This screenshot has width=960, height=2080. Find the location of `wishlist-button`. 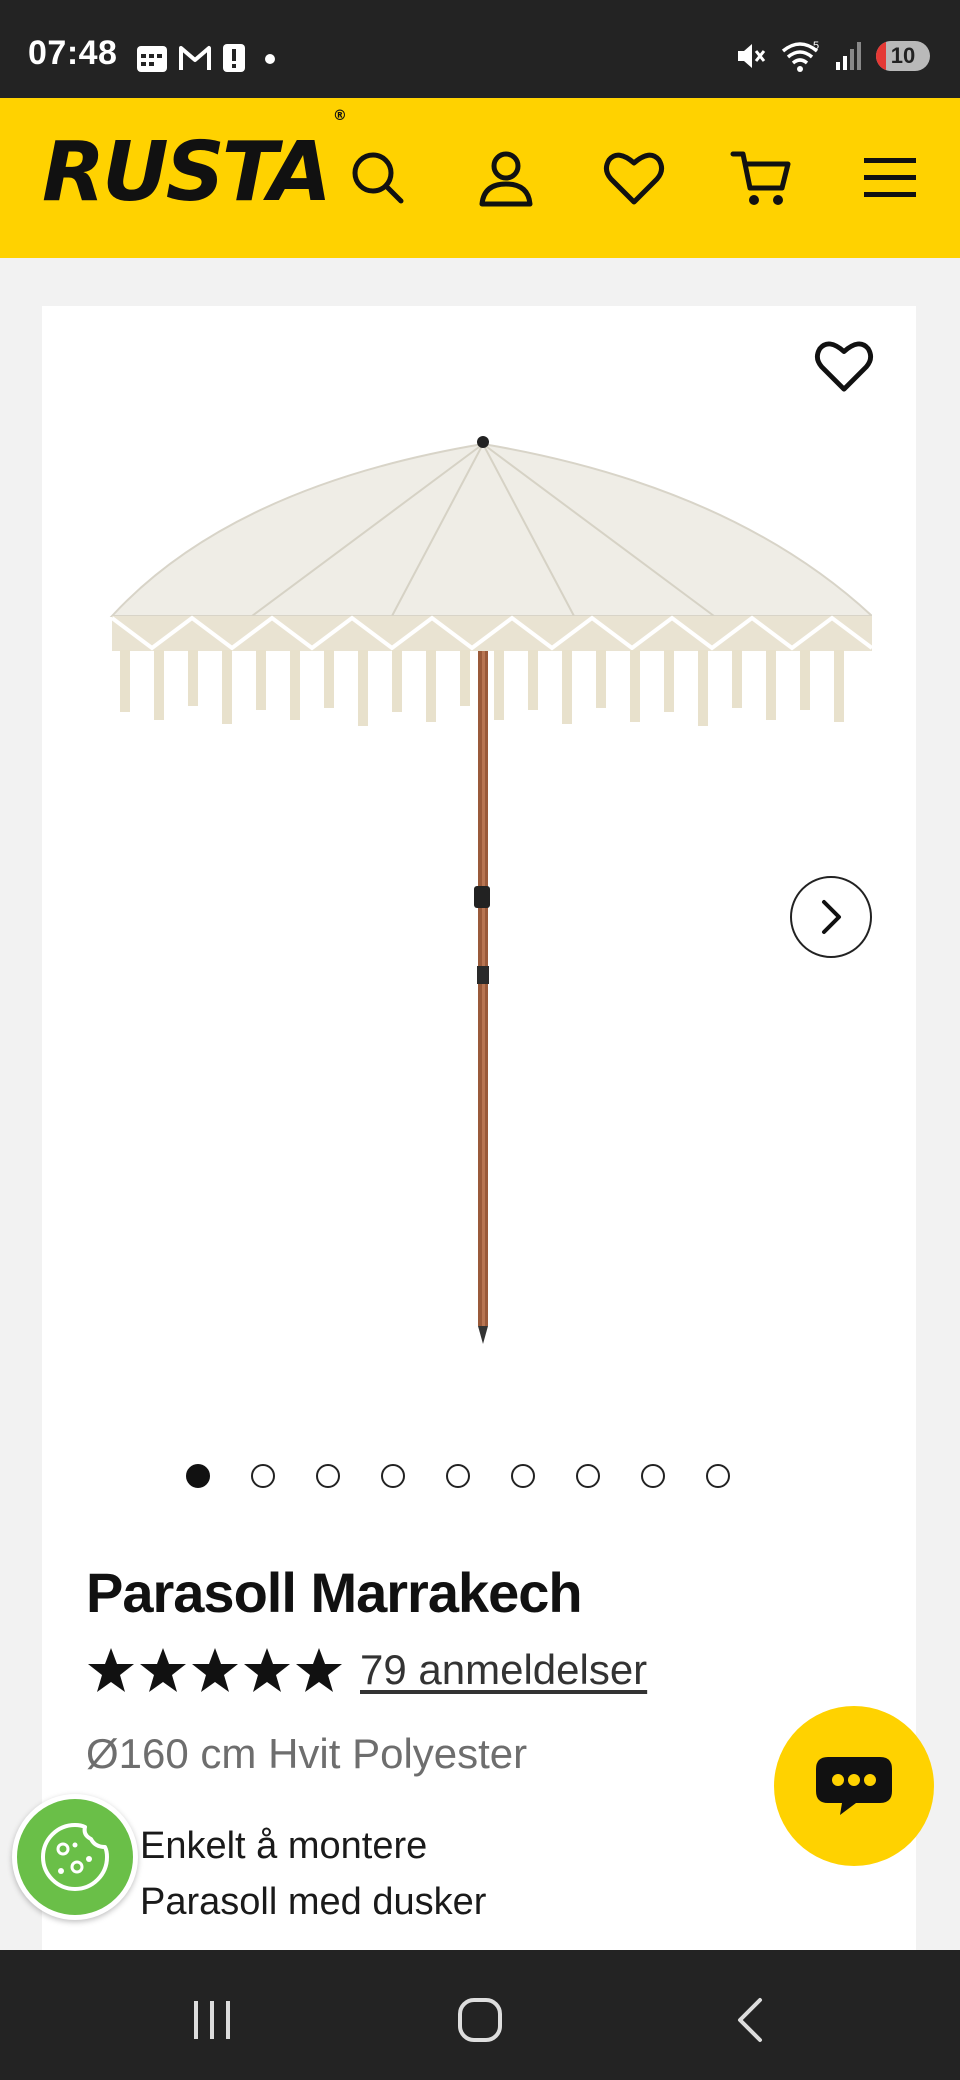

wishlist-button is located at coordinates (634, 178).